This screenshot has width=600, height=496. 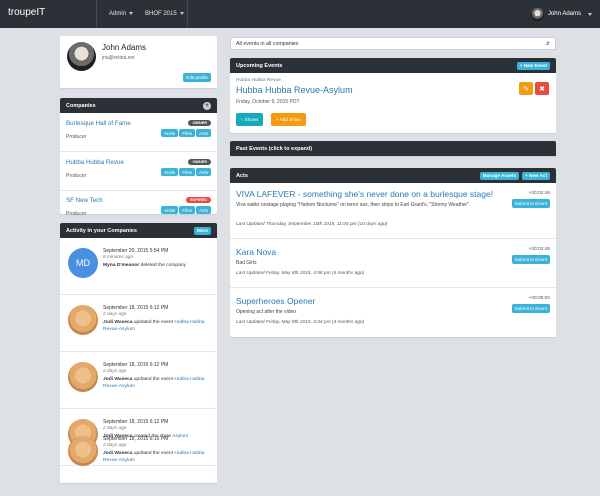 I want to click on profile-avatar, so click(x=81, y=56).